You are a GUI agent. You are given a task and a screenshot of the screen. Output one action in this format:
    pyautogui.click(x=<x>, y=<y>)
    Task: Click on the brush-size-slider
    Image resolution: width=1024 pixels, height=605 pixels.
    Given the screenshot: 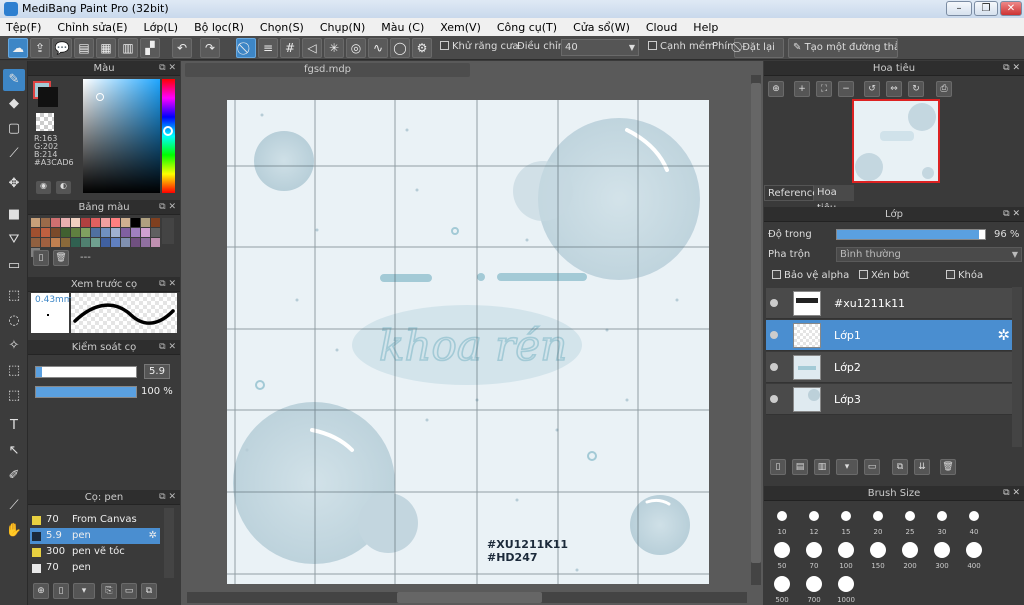 What is the action you would take?
    pyautogui.click(x=86, y=372)
    